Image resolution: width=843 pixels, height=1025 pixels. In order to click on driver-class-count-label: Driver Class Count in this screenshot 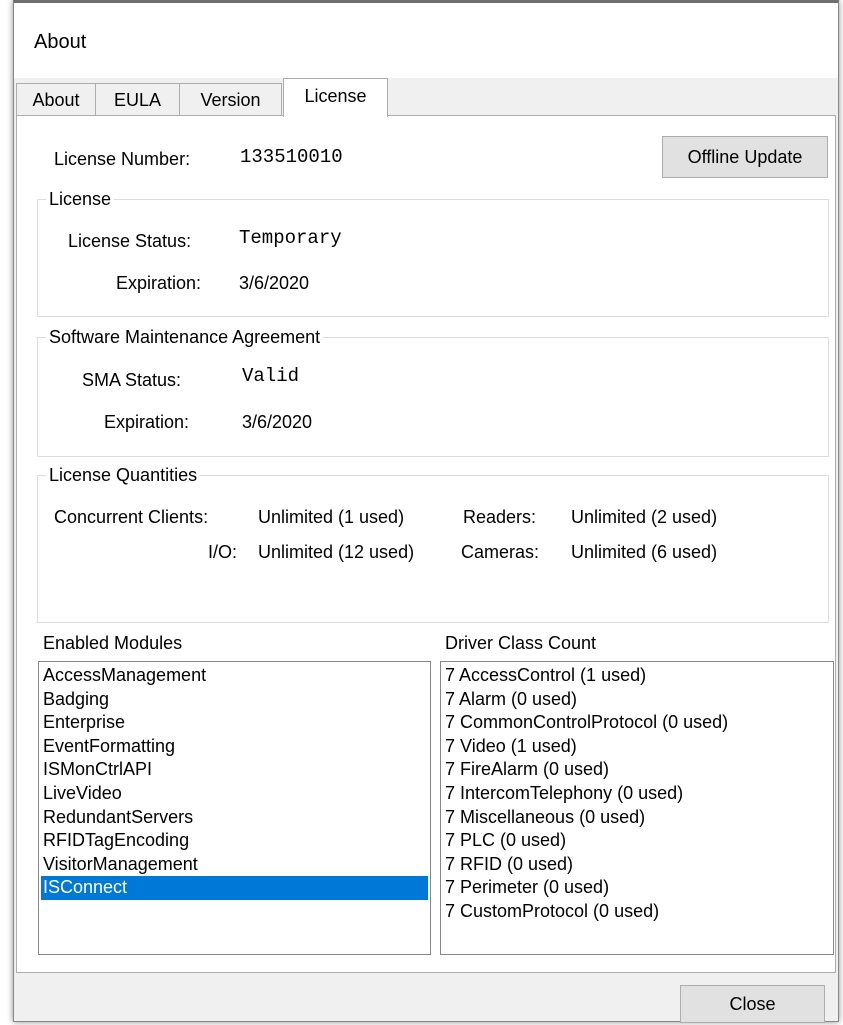, I will do `click(521, 643)`.